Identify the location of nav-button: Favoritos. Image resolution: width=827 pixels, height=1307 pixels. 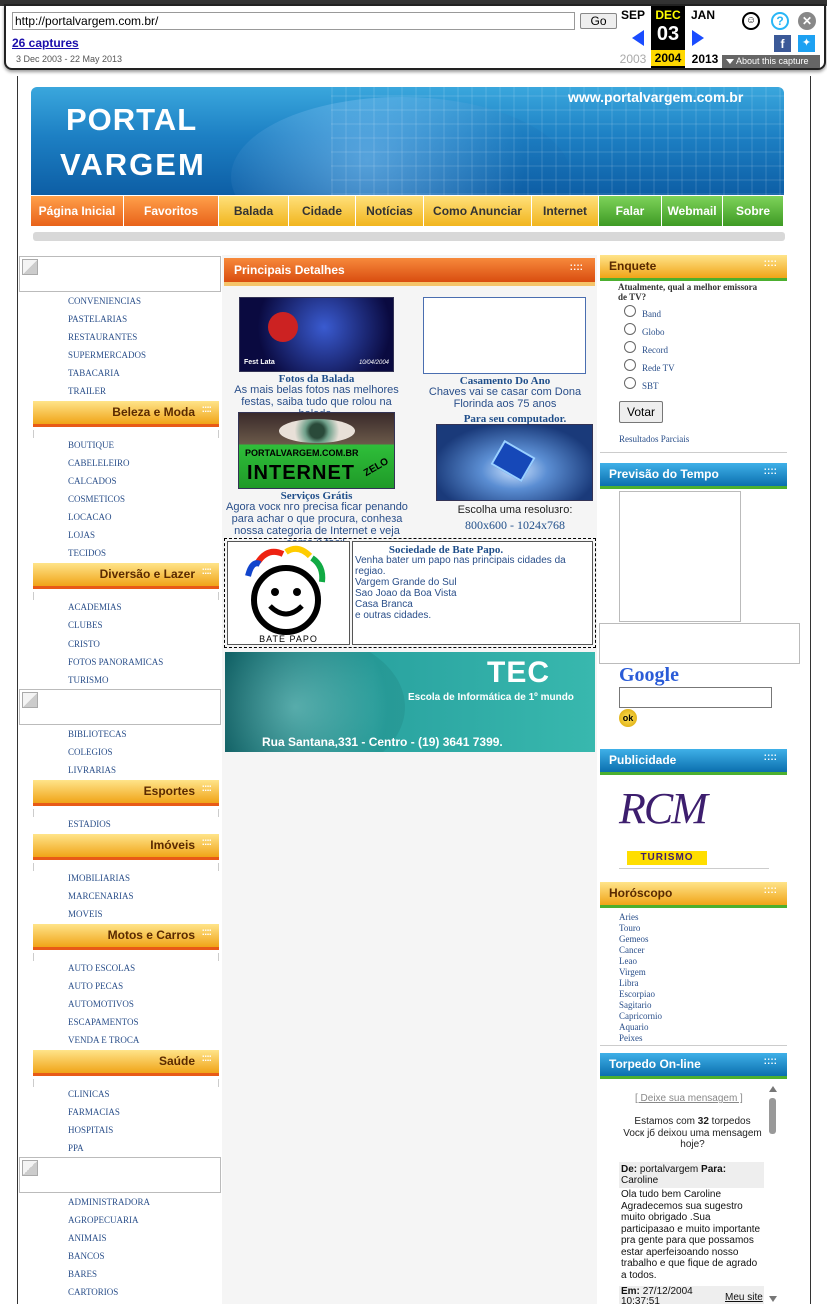
(171, 211).